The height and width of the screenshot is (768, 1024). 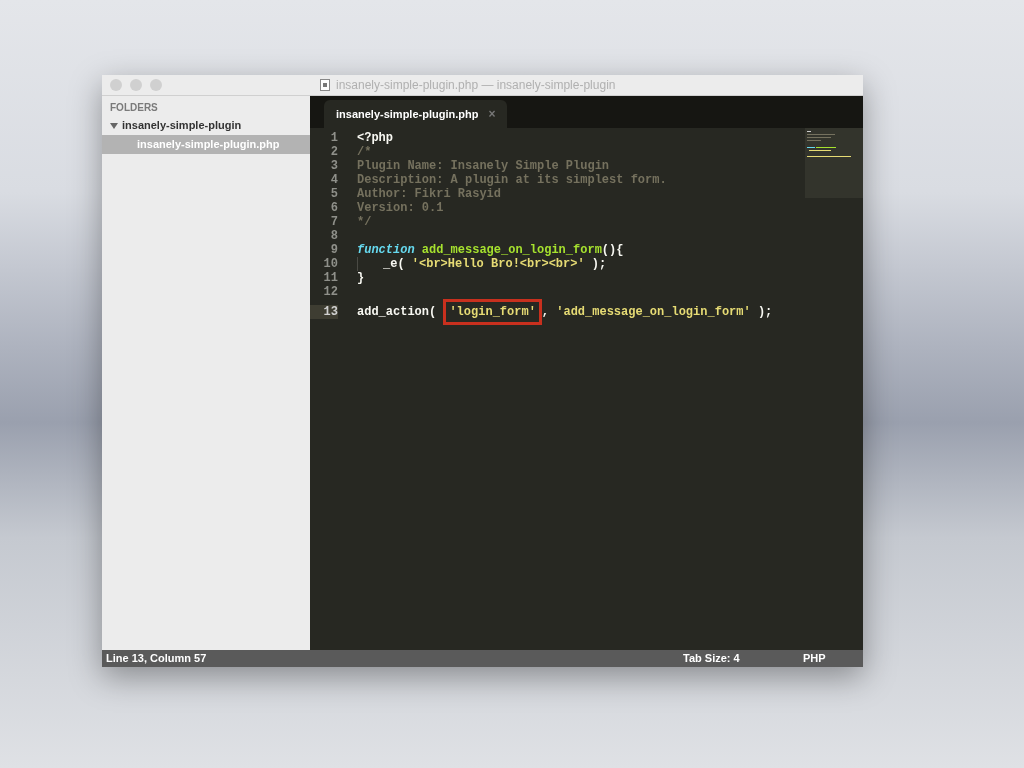 What do you see at coordinates (134, 108) in the screenshot?
I see `sidebar-heading: FOLDERS` at bounding box center [134, 108].